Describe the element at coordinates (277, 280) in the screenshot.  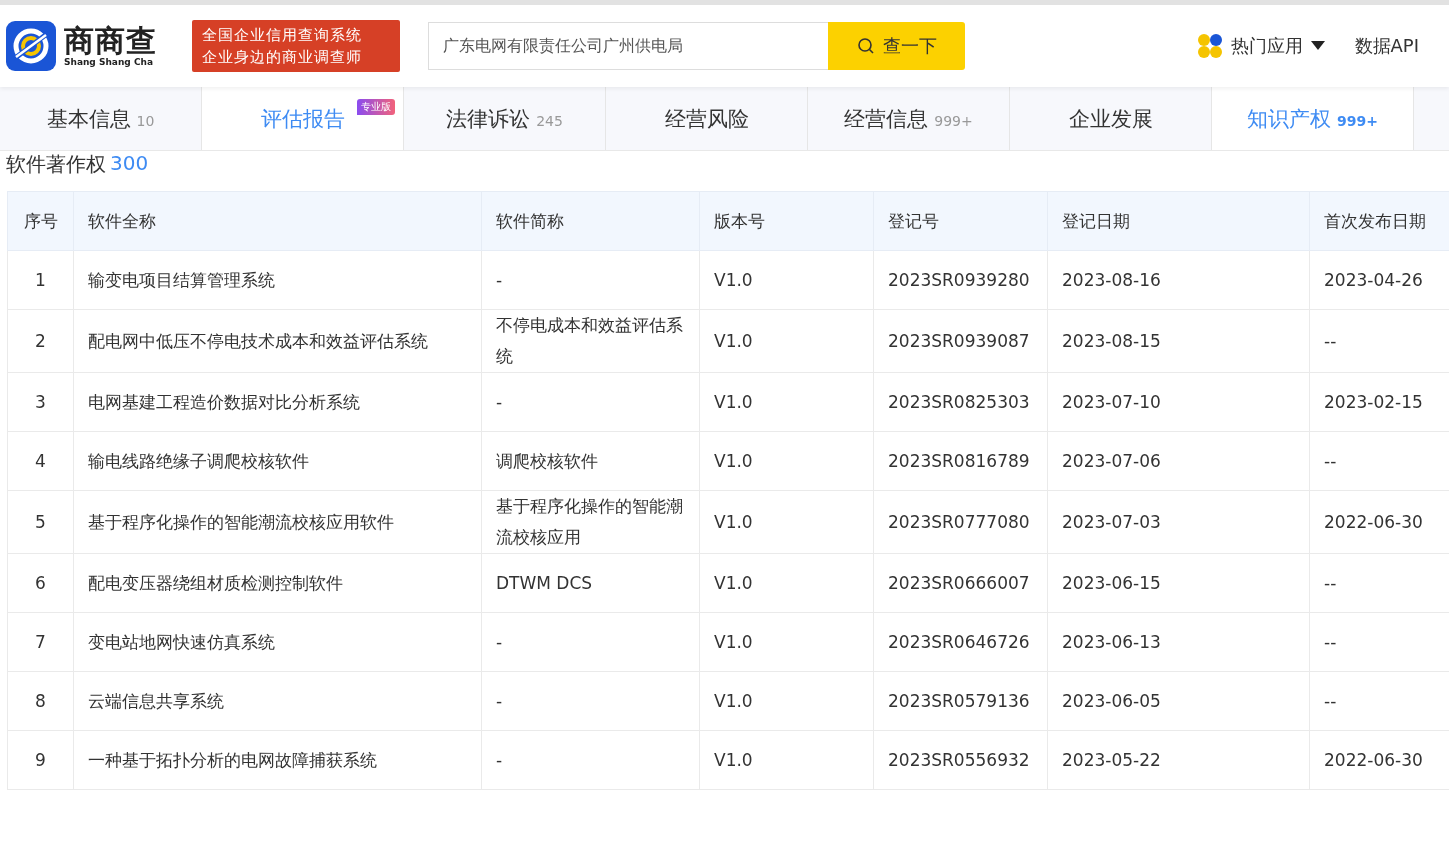
I see `table-cell: 输变电项目结算管理系统` at that location.